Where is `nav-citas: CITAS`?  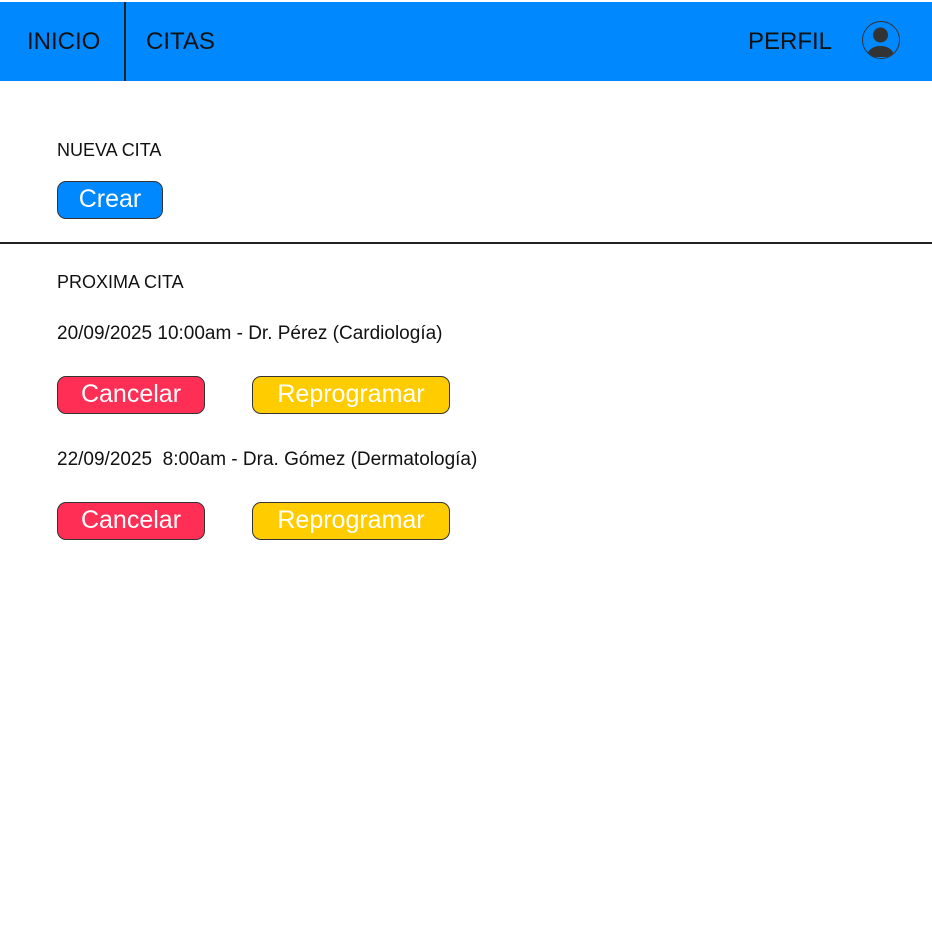 nav-citas: CITAS is located at coordinates (180, 41).